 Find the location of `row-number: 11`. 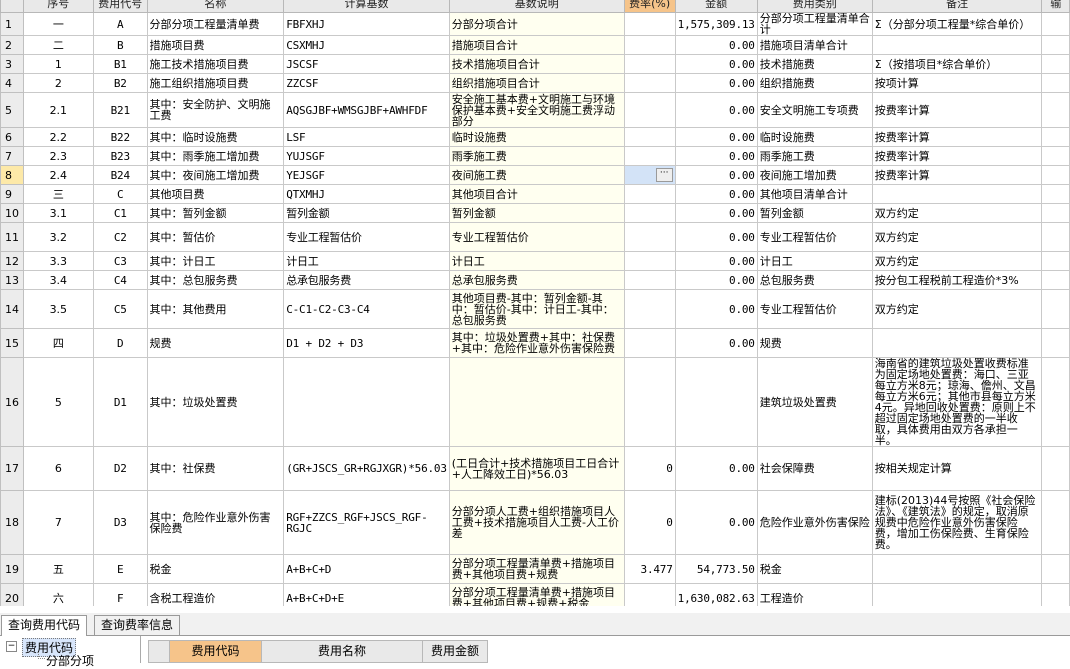

row-number: 11 is located at coordinates (12, 237).